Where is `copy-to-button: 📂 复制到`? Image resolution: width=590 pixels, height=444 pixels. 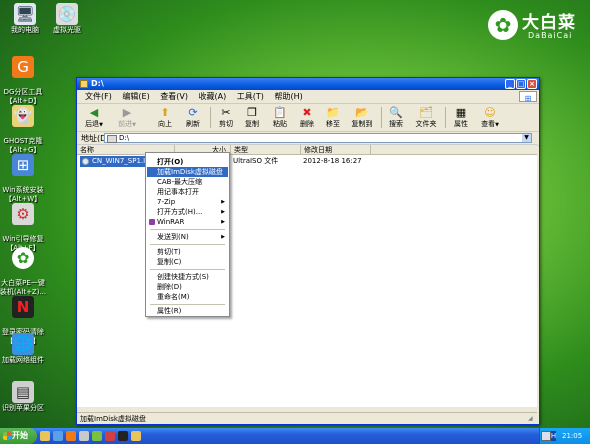 copy-to-button: 📂 复制到 is located at coordinates (362, 117).